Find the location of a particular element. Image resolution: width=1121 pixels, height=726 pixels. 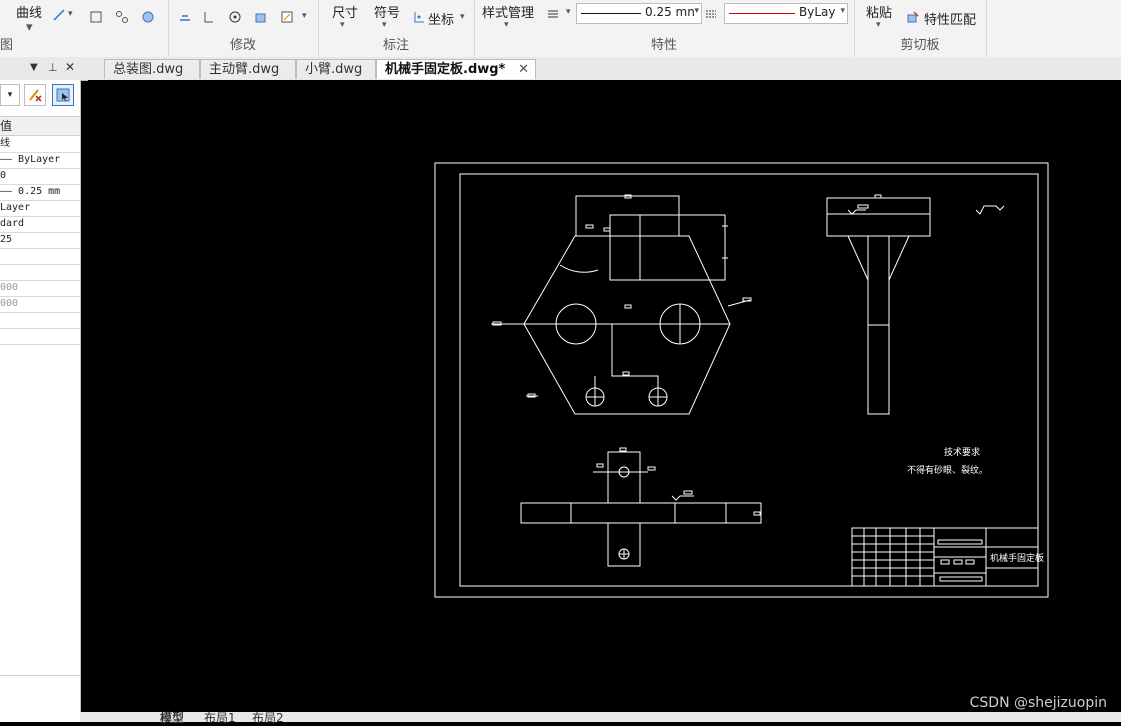

tech-requirements-title: 技术要求 is located at coordinates (962, 452).